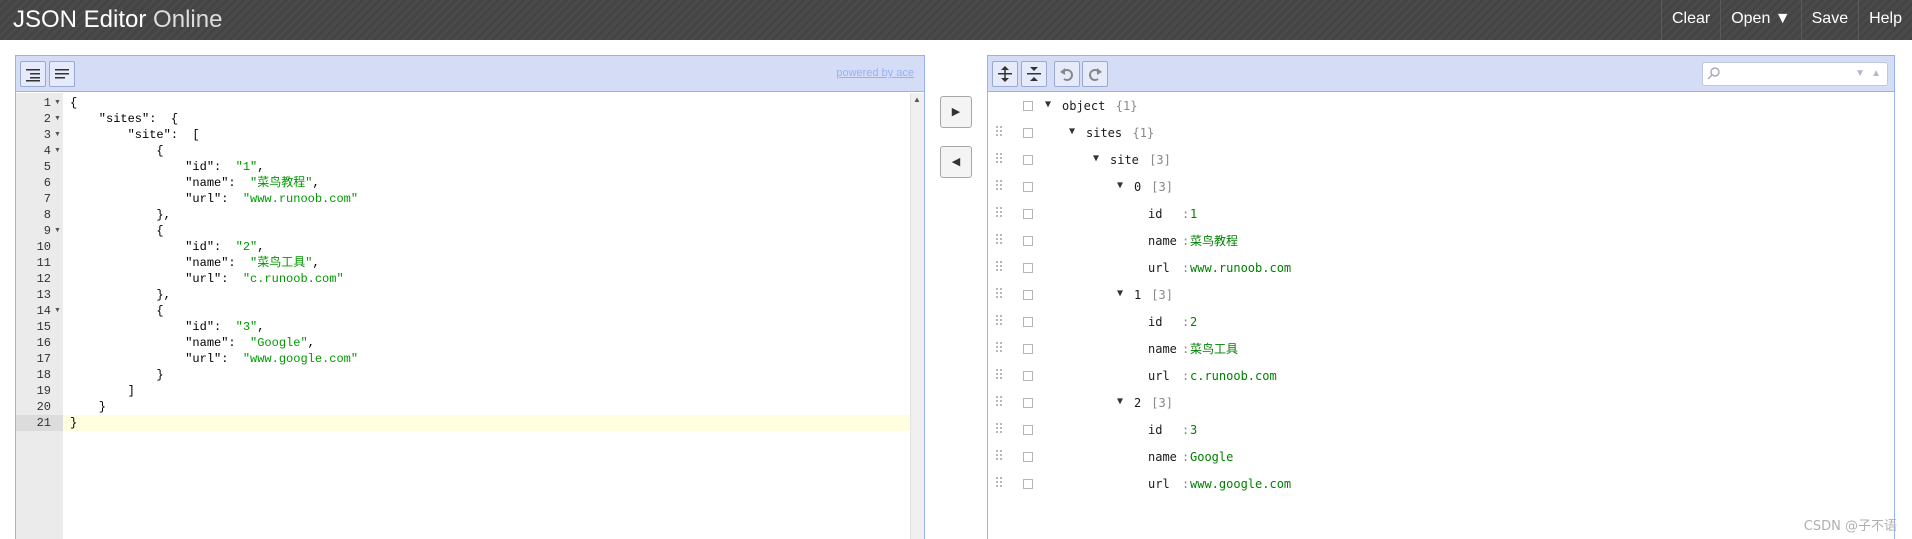 The image size is (1912, 539). Describe the element at coordinates (956, 112) in the screenshot. I see `copy-to-tree-button: ▶` at that location.